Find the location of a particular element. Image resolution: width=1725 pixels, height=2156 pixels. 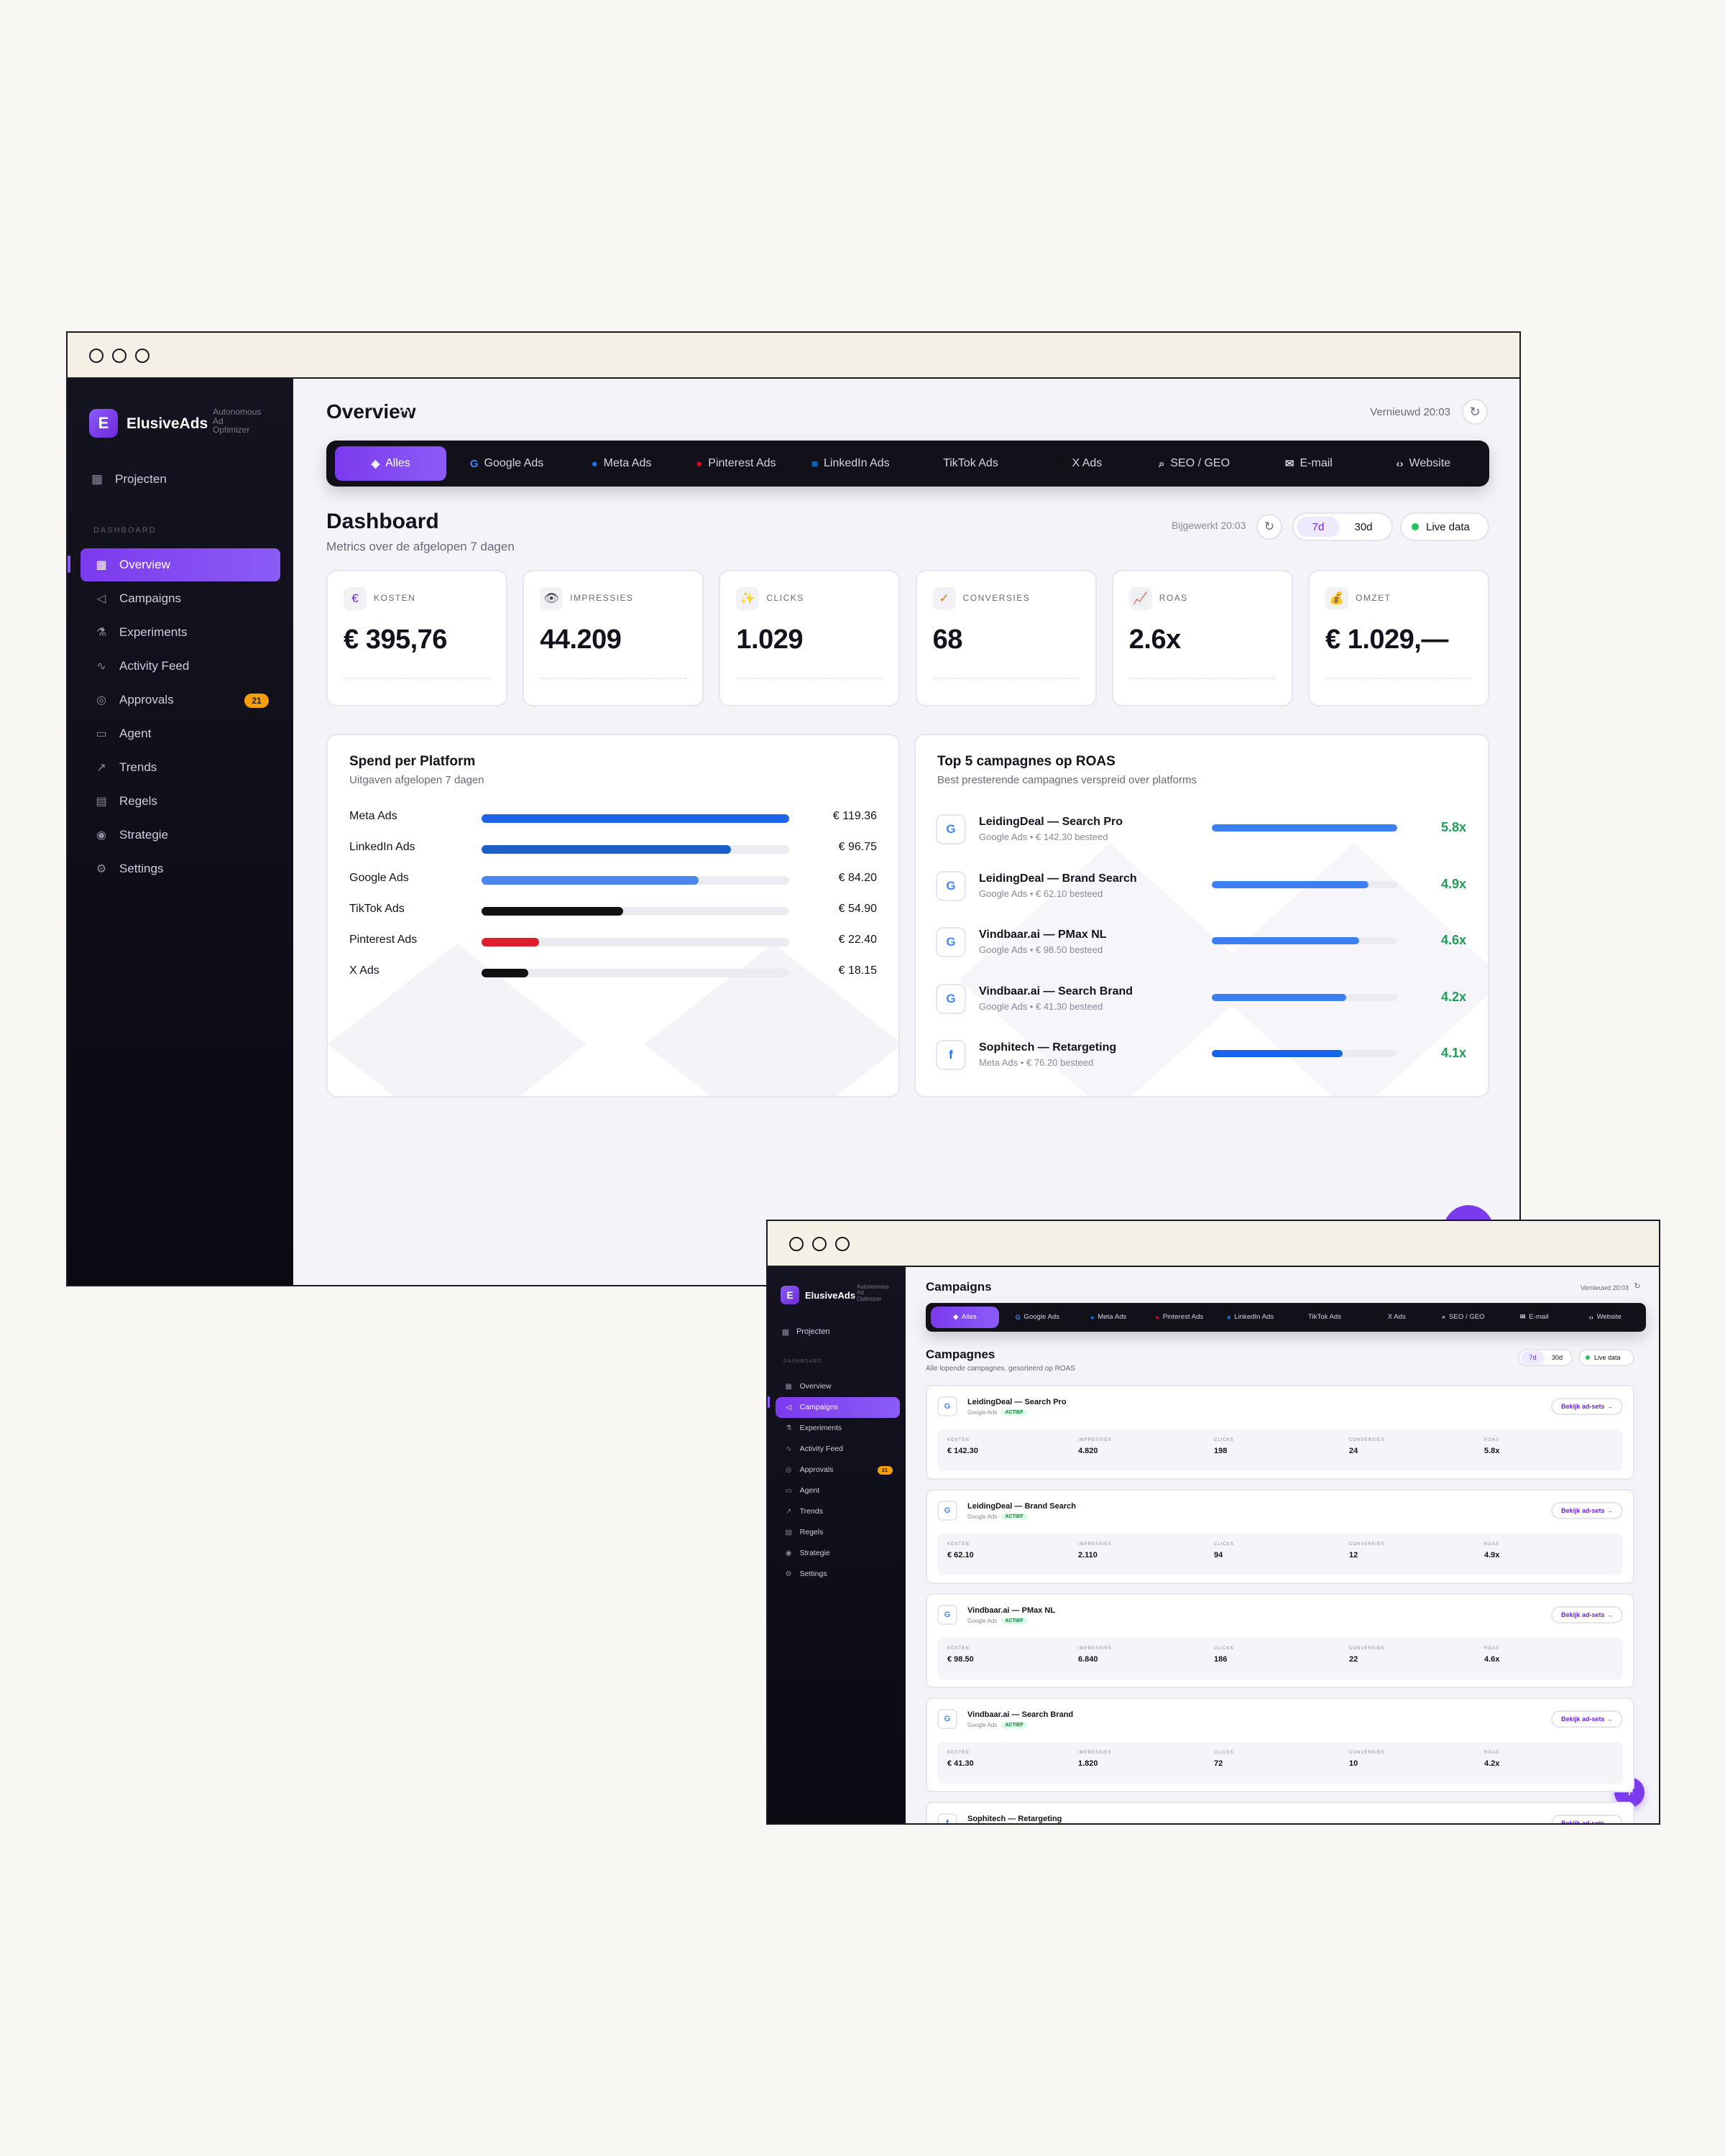

kpi-value: 68 is located at coordinates (947, 640).